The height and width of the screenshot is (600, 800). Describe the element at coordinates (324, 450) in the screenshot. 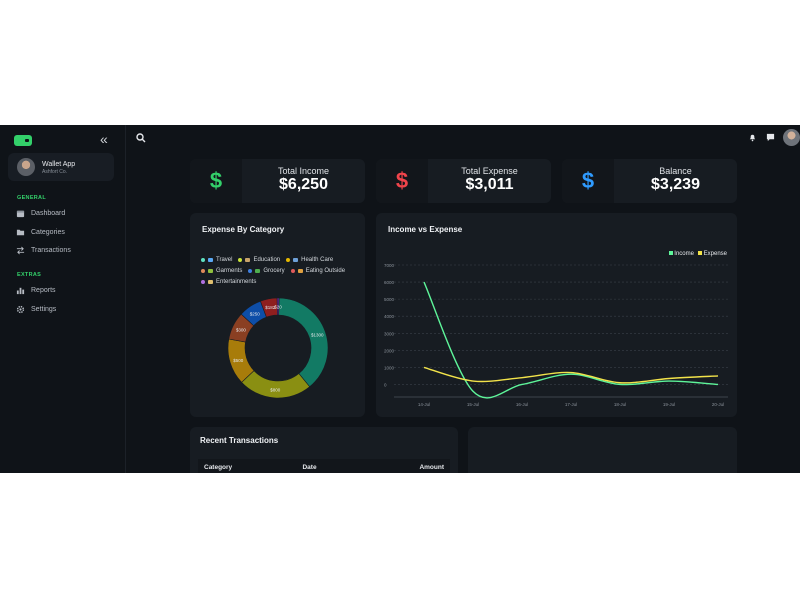

I see `recent-transactions-card: Recent Transactions Category Date Amount` at that location.